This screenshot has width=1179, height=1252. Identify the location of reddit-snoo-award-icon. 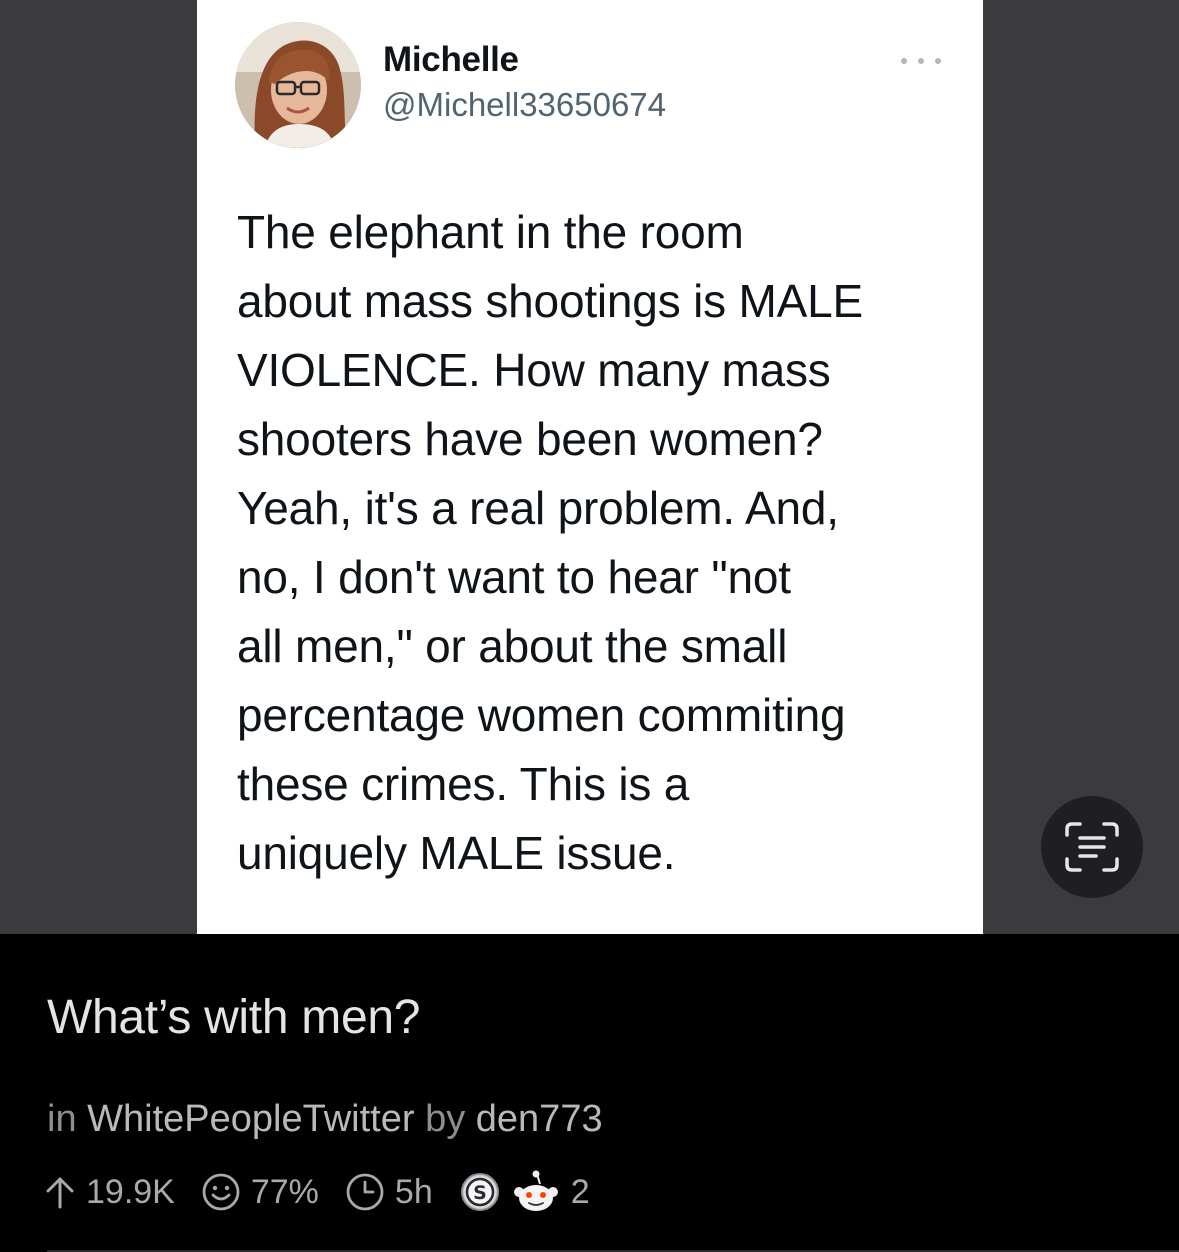
(535, 1190).